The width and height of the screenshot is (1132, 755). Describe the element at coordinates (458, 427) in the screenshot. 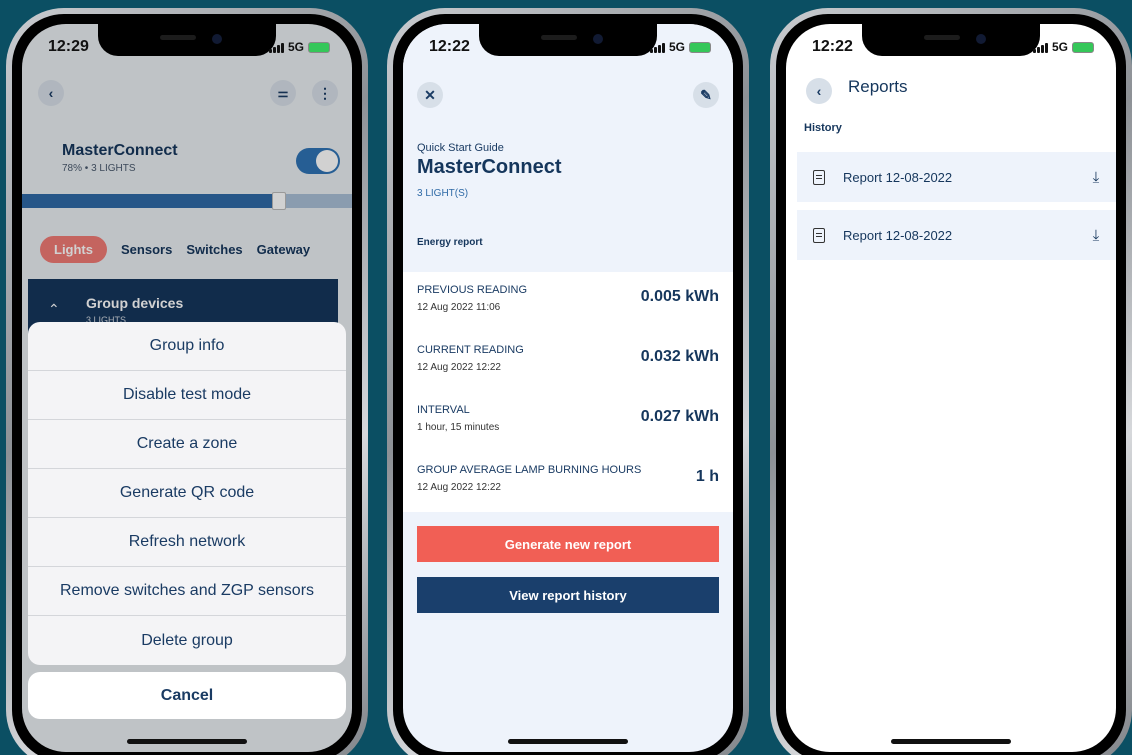

I see `reading-date: 1 hour, 15 minutes` at that location.